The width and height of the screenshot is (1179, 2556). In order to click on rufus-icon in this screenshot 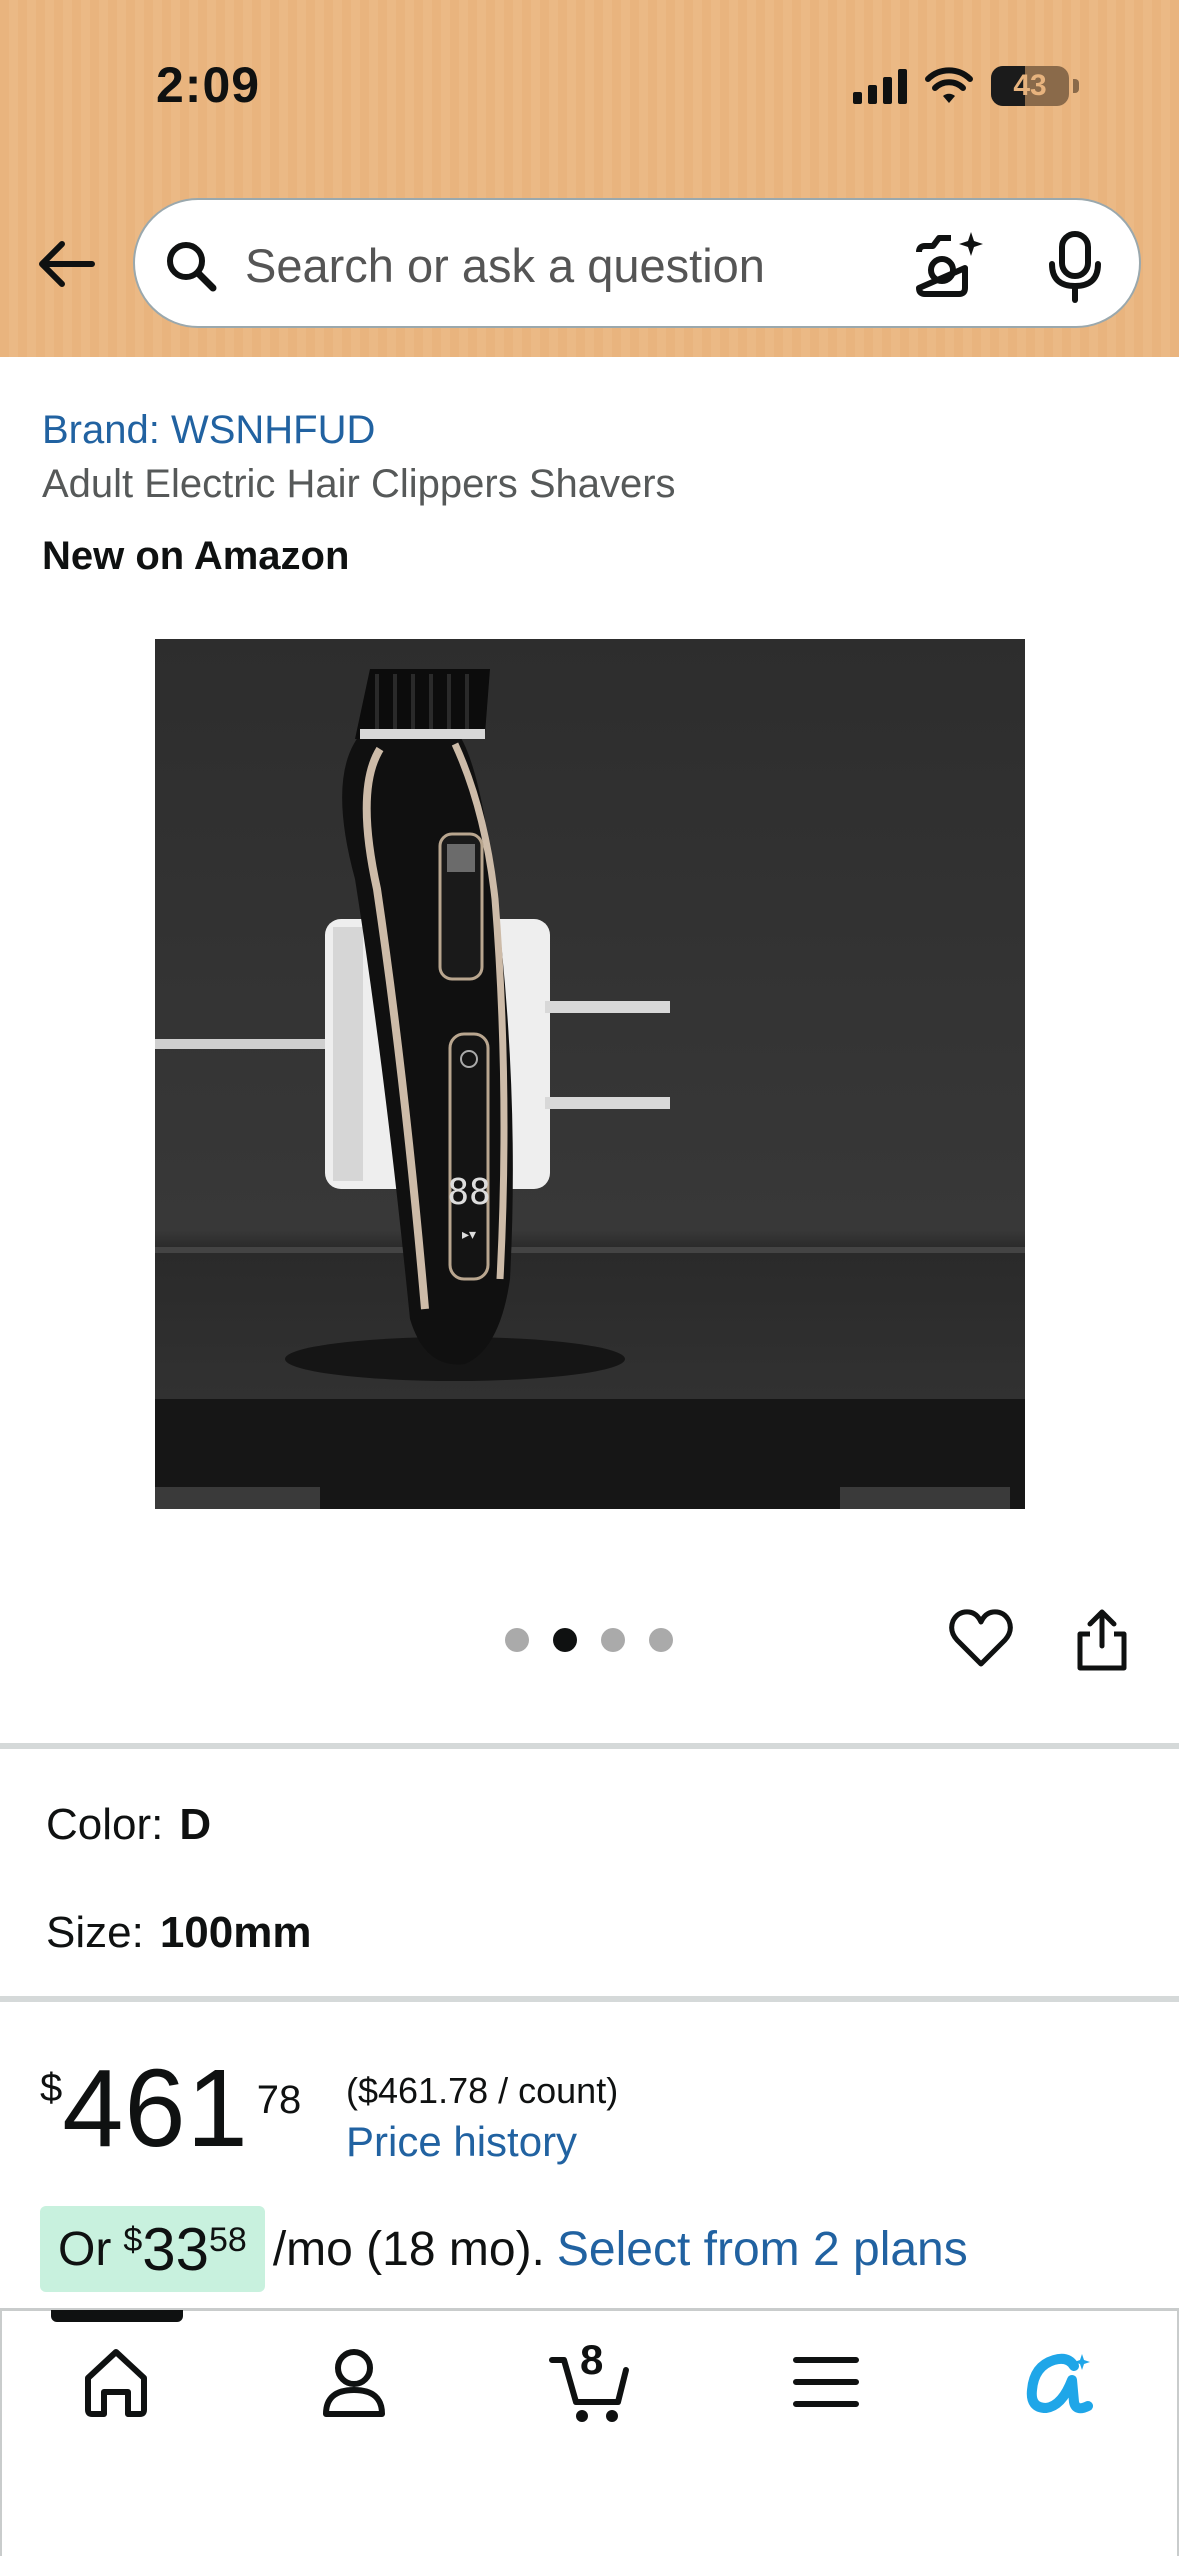, I will do `click(1060, 2382)`.